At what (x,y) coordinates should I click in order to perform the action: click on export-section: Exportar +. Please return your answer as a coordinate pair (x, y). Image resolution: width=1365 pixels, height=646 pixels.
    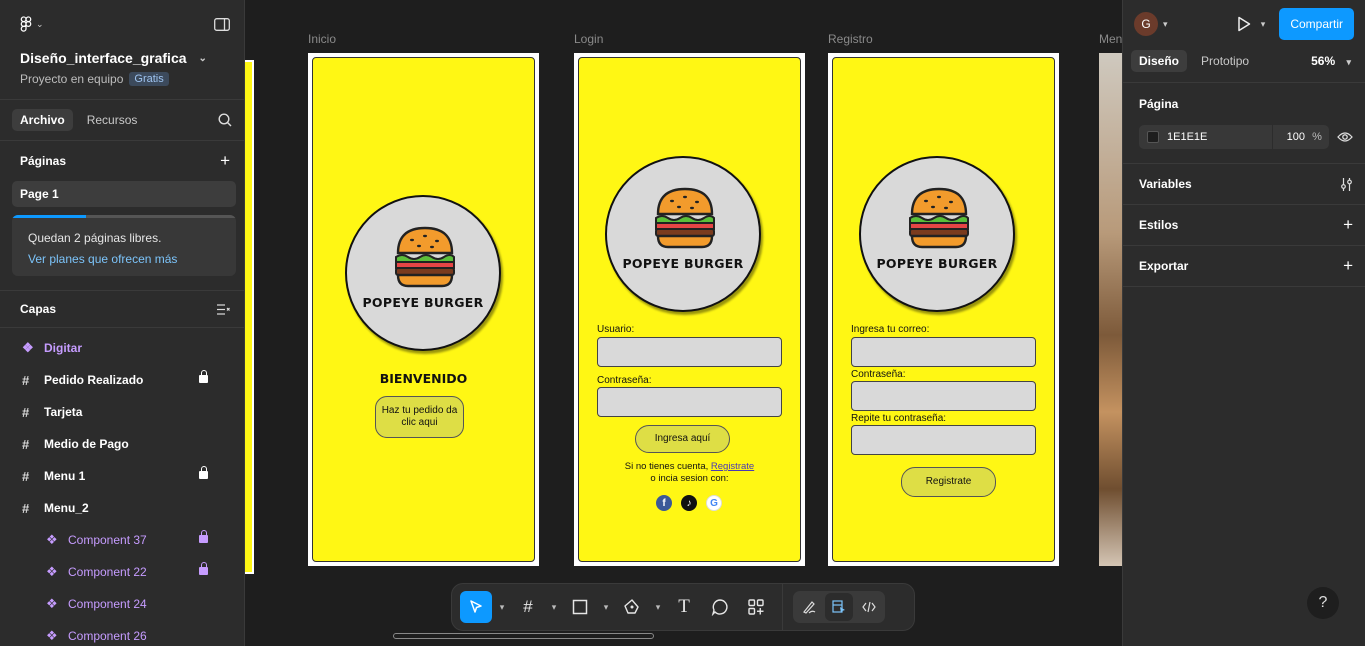
    Looking at the image, I should click on (1244, 266).